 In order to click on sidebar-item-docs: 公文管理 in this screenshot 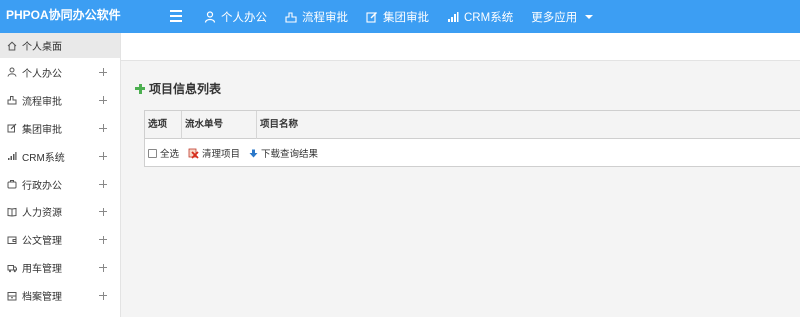, I will do `click(60, 240)`.